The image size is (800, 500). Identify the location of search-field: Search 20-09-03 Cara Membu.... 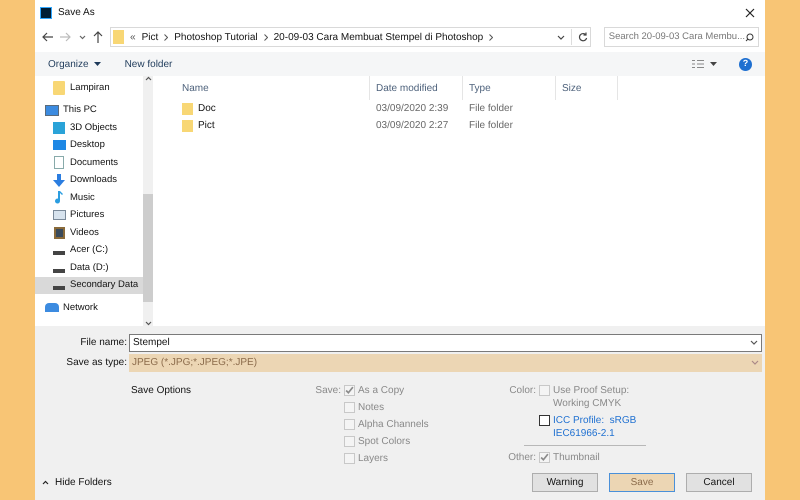
(681, 37).